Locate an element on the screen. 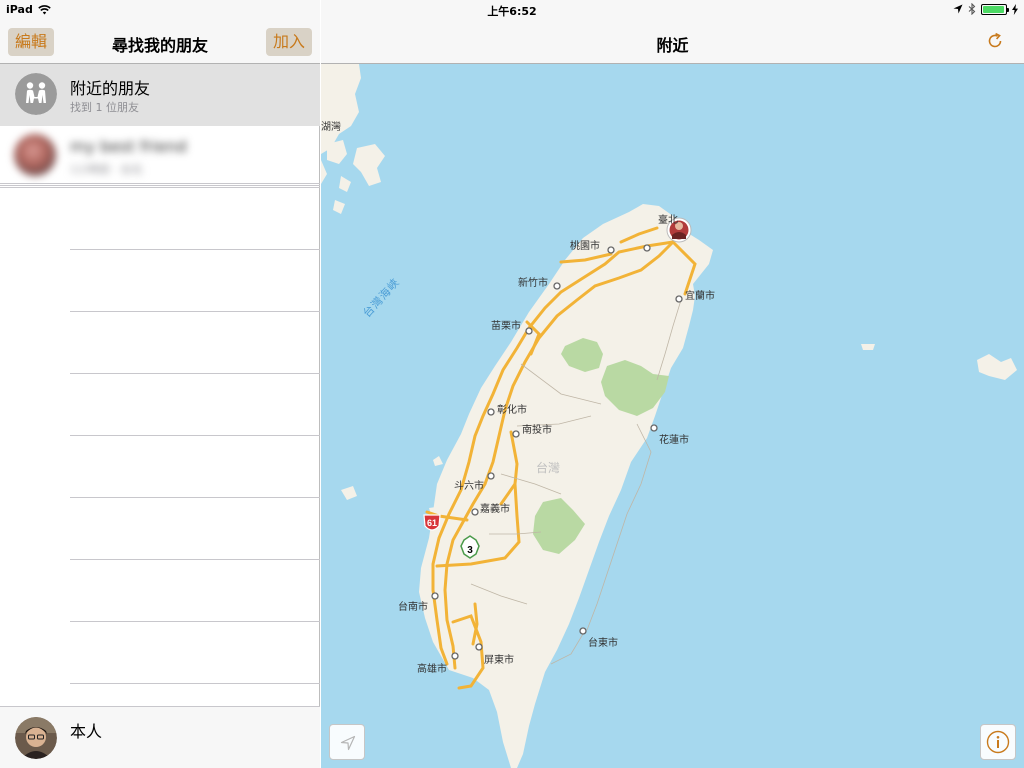 The height and width of the screenshot is (768, 1024). map-label-taitung: 台東市 is located at coordinates (603, 643).